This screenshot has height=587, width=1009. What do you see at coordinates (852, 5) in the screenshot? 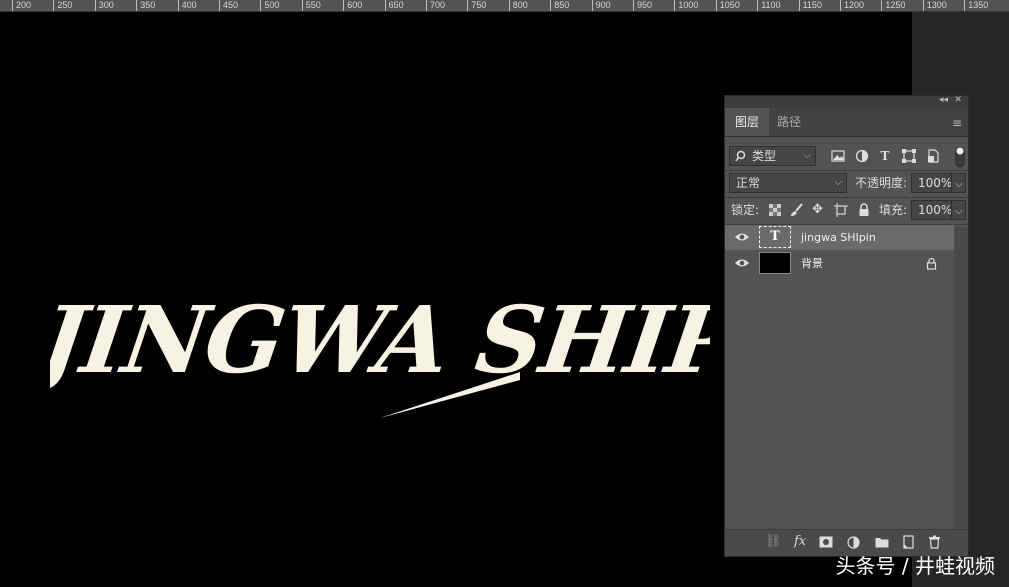
I see `ruler-tick-label: 1200` at bounding box center [852, 5].